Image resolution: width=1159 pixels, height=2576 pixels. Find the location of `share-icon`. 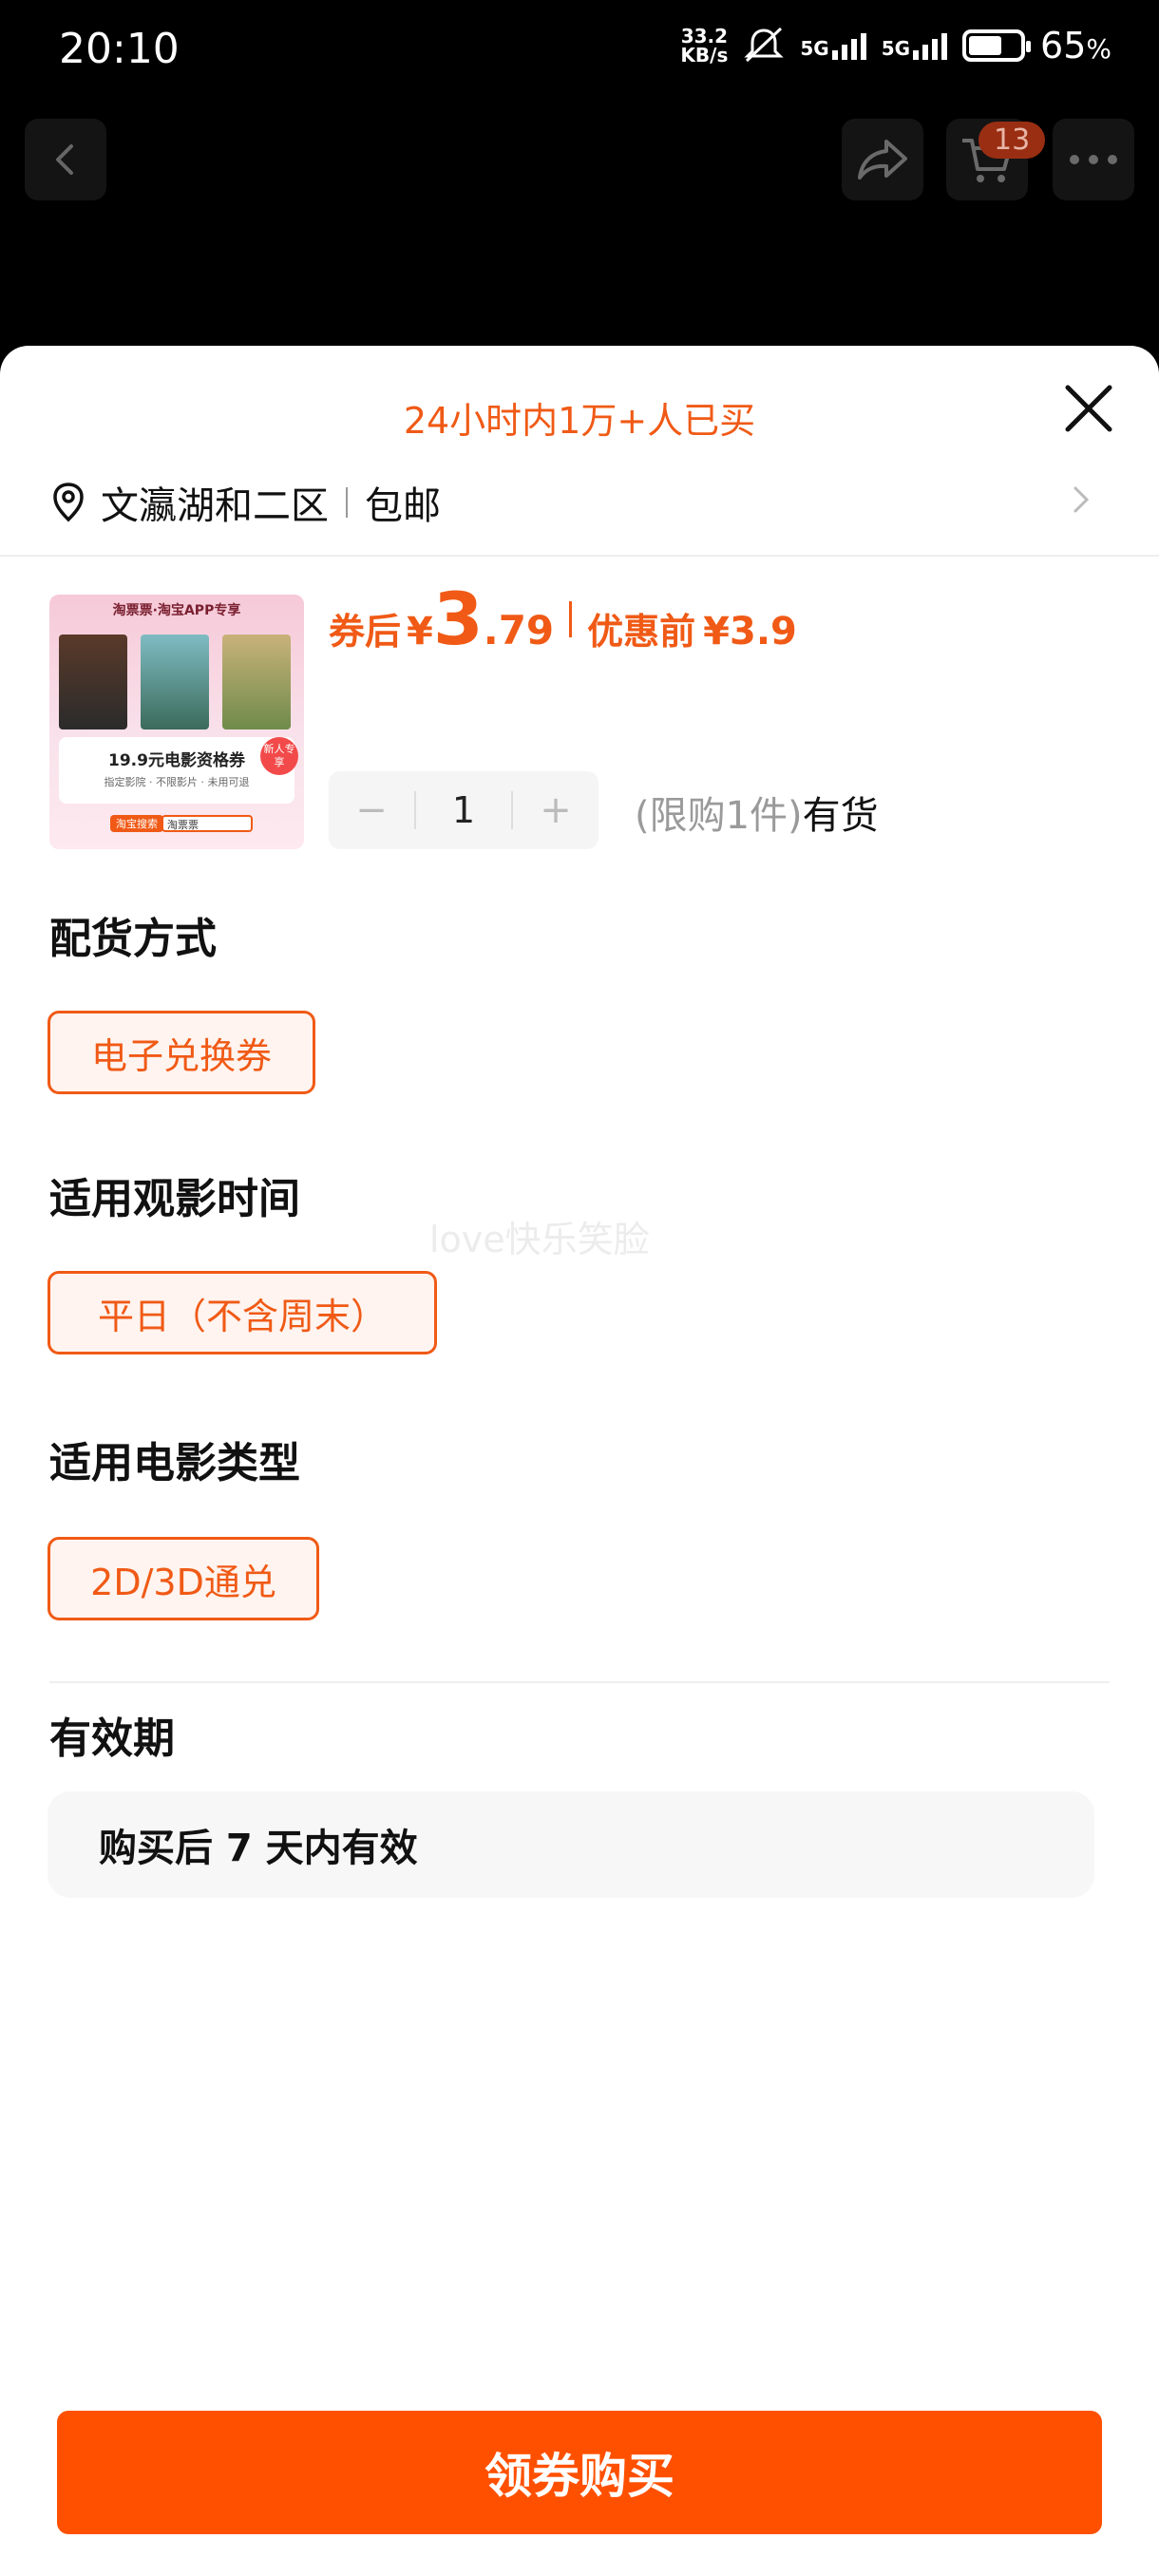

share-icon is located at coordinates (882, 160).